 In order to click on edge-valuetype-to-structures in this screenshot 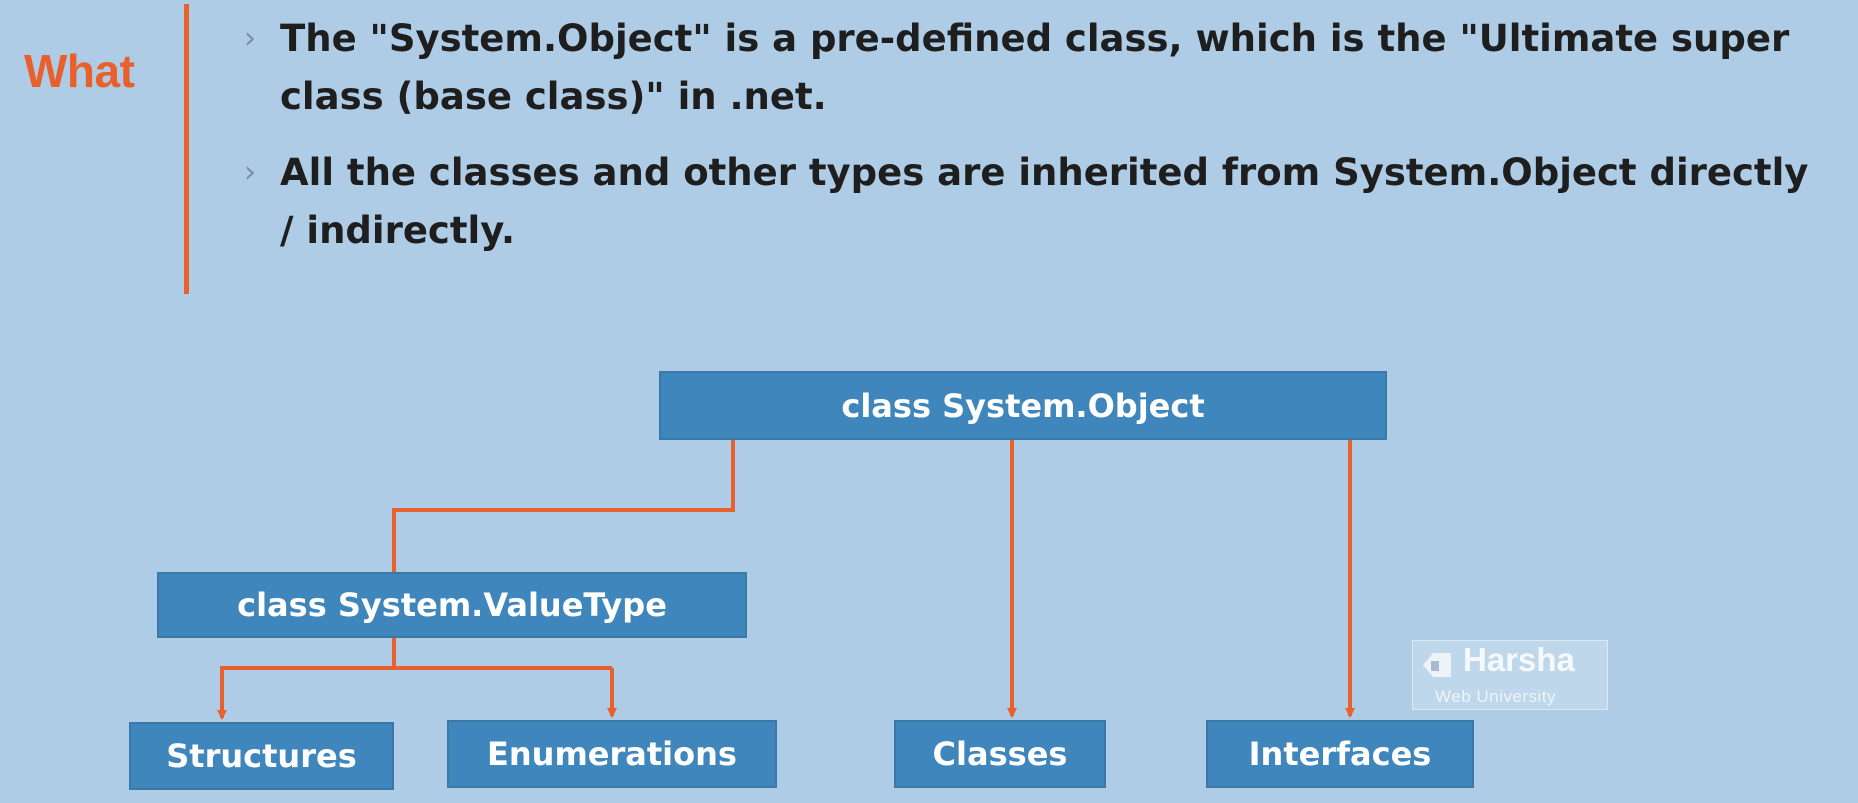, I will do `click(305, 693)`.